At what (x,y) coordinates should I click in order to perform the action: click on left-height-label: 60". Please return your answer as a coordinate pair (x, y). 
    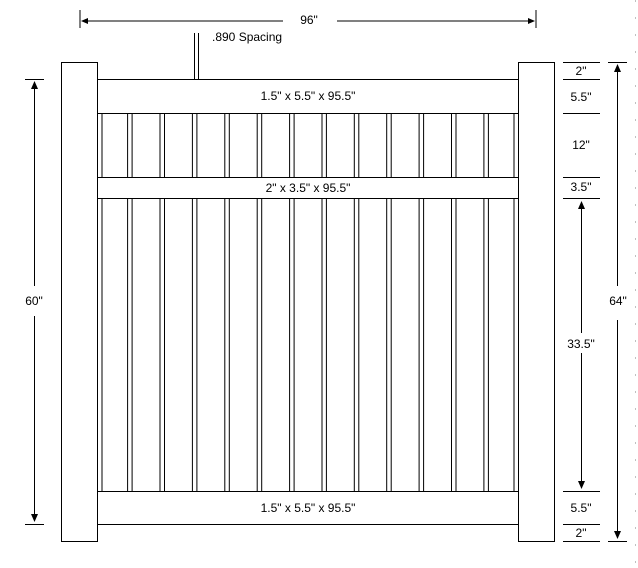
    Looking at the image, I should click on (34, 301).